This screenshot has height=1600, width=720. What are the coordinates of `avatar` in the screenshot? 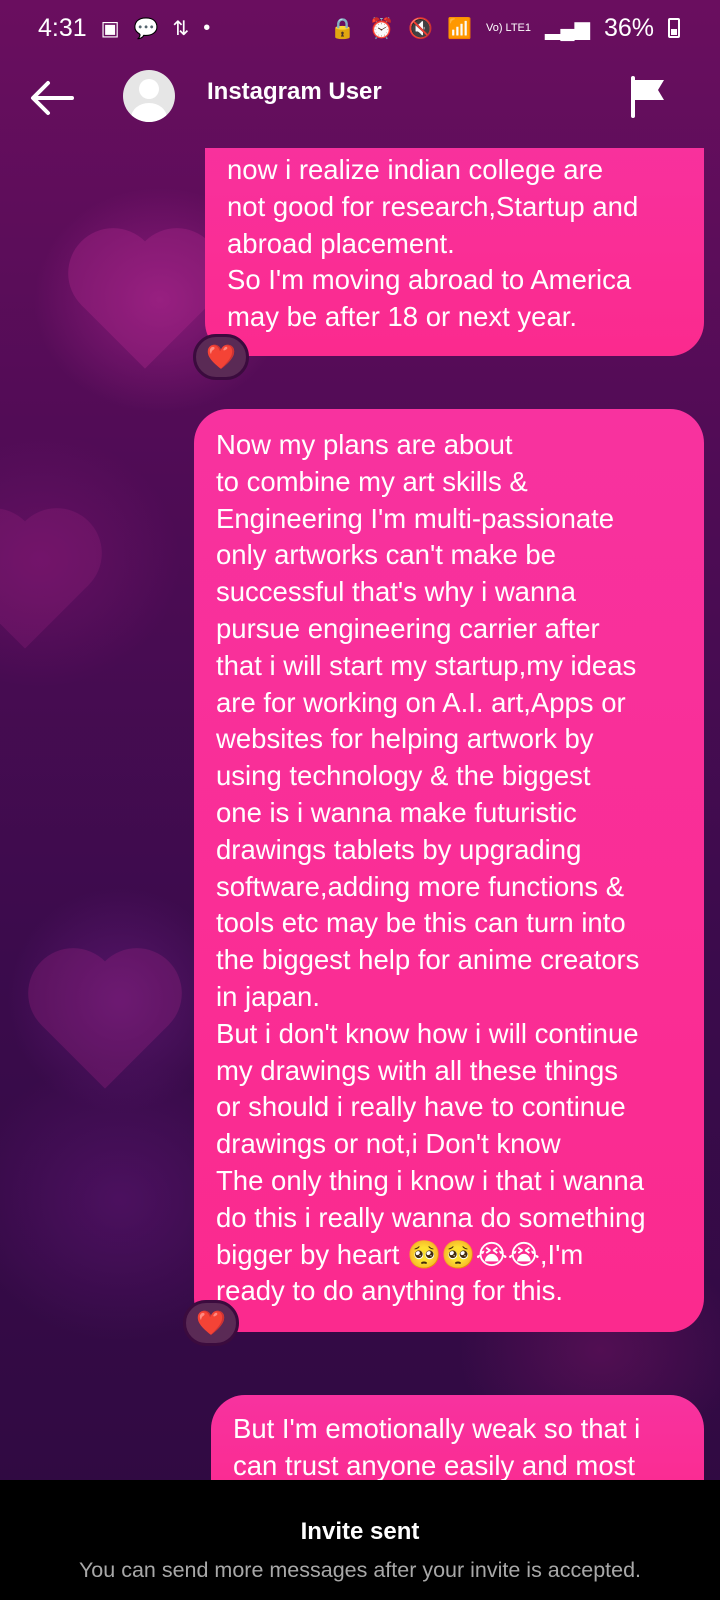 It's located at (149, 96).